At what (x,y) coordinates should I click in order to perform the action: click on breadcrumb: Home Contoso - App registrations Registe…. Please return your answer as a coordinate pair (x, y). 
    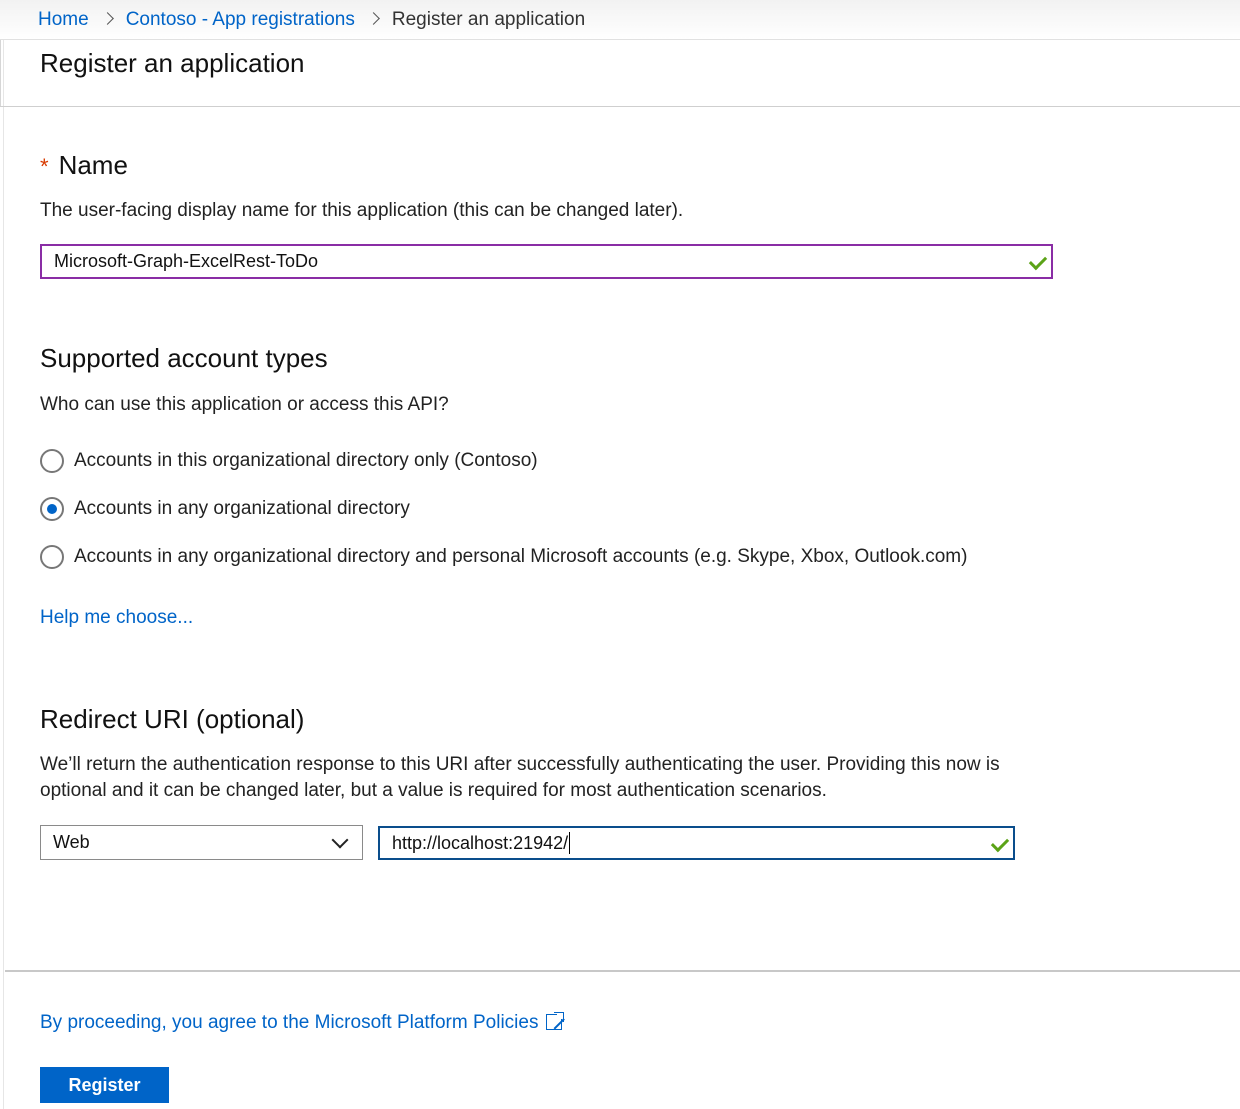
    Looking at the image, I should click on (620, 20).